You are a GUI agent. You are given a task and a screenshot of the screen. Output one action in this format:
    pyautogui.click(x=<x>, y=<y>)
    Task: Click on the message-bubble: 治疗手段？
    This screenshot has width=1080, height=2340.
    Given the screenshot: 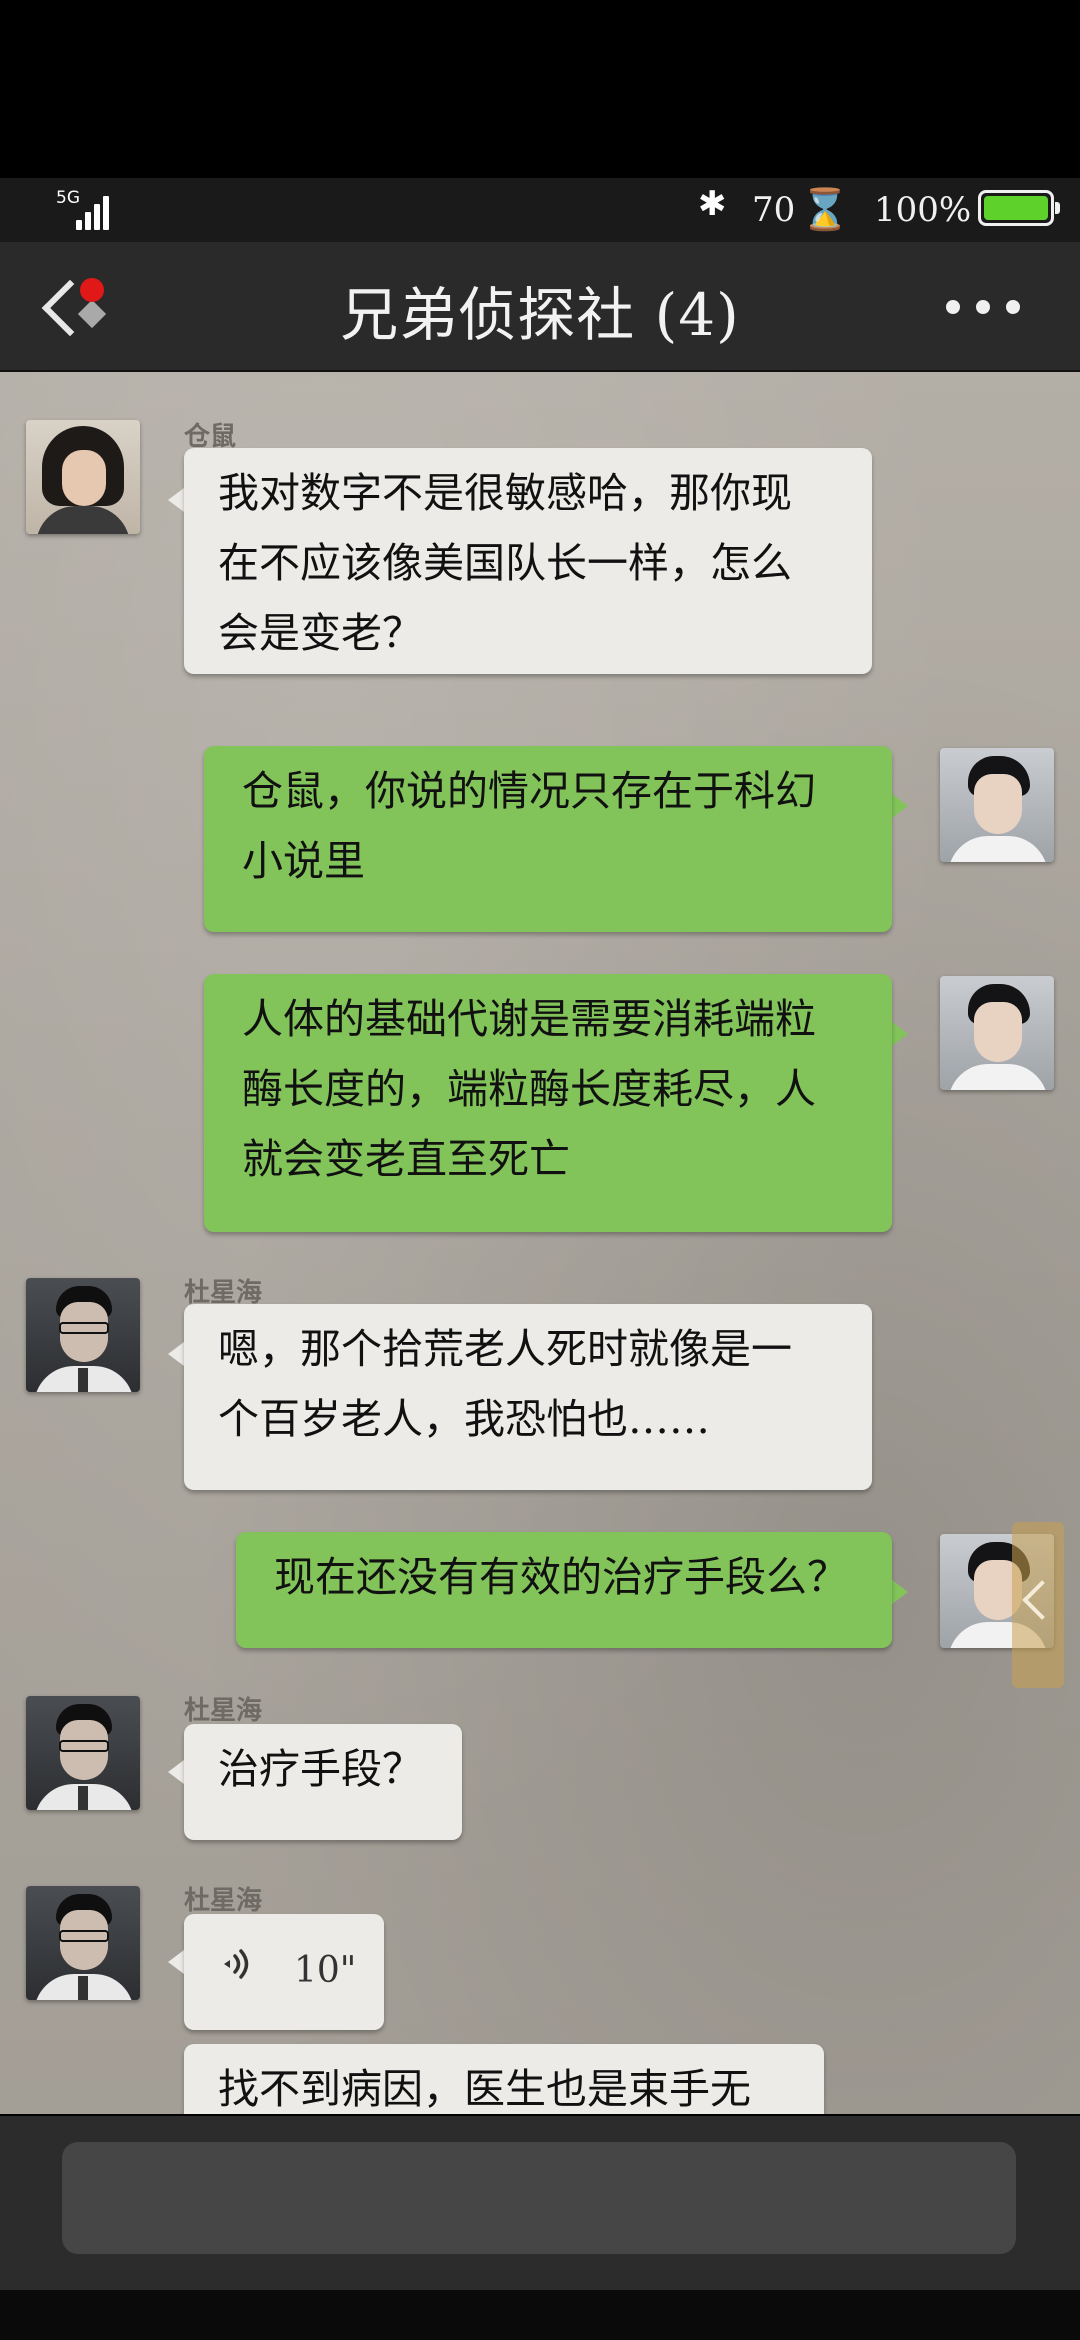 What is the action you would take?
    pyautogui.click(x=323, y=1782)
    